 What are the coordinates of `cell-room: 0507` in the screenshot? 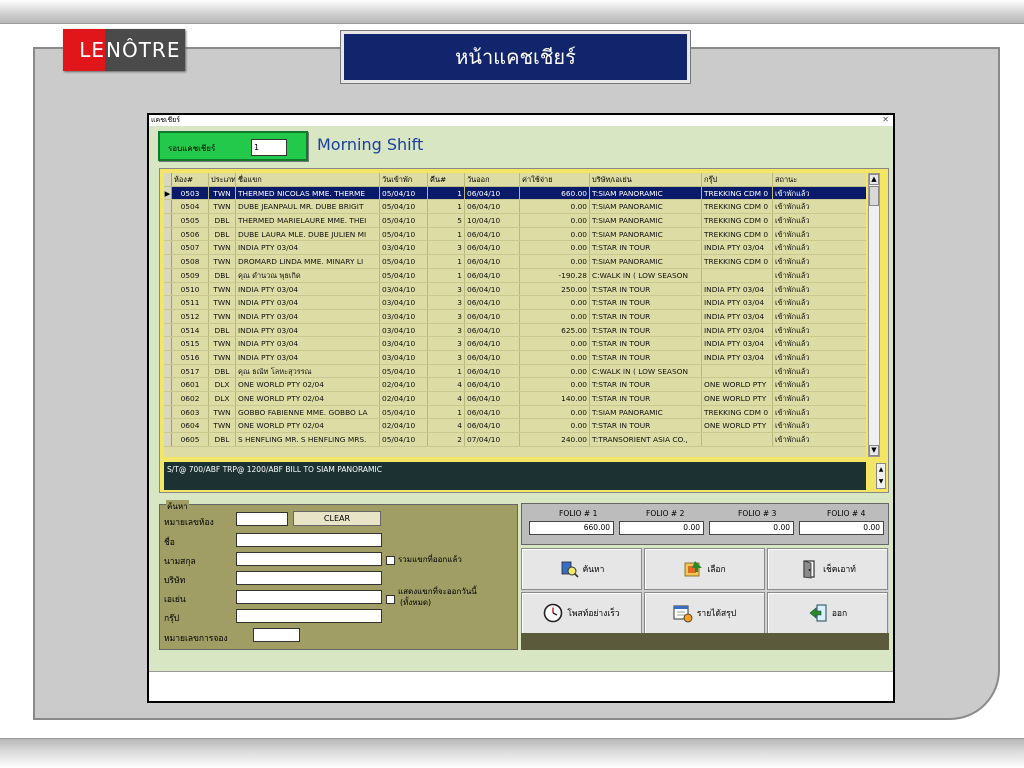 It's located at (190, 248).